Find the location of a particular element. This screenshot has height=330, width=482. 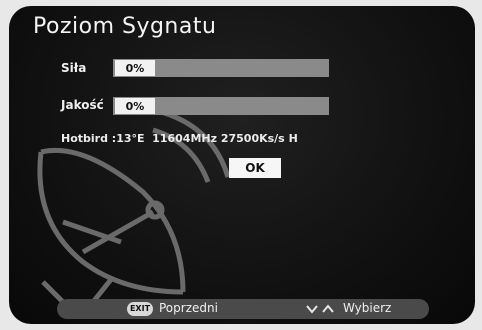

quality-percent: 0% is located at coordinates (135, 106).